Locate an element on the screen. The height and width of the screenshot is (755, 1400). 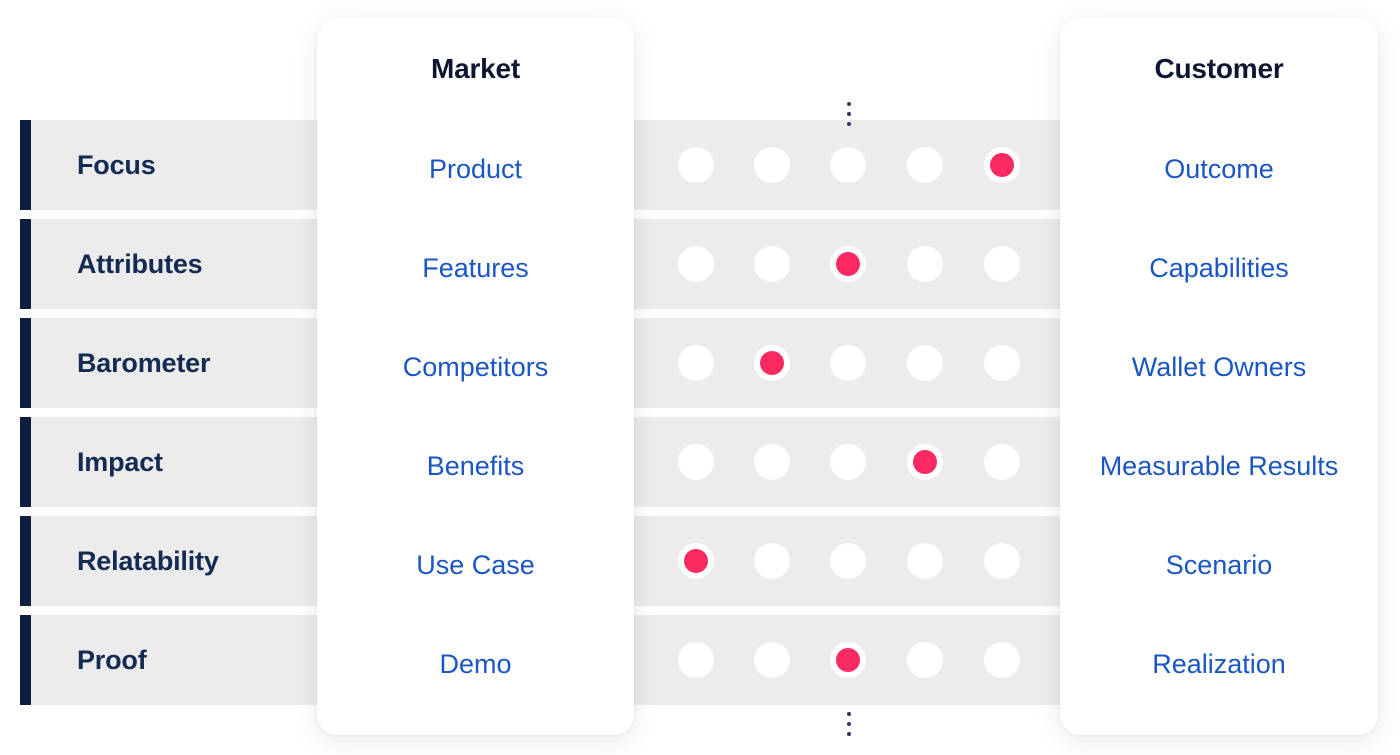
customer-value: Realization is located at coordinates (1219, 664).